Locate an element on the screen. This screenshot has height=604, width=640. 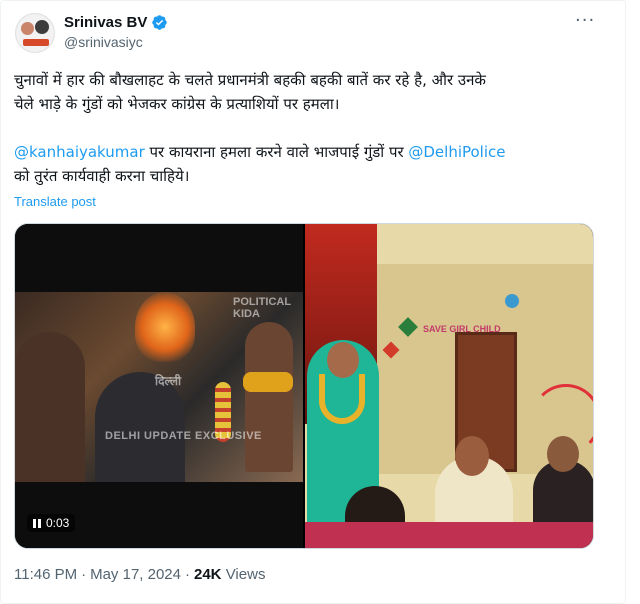
verified-badge-icon is located at coordinates (160, 22).